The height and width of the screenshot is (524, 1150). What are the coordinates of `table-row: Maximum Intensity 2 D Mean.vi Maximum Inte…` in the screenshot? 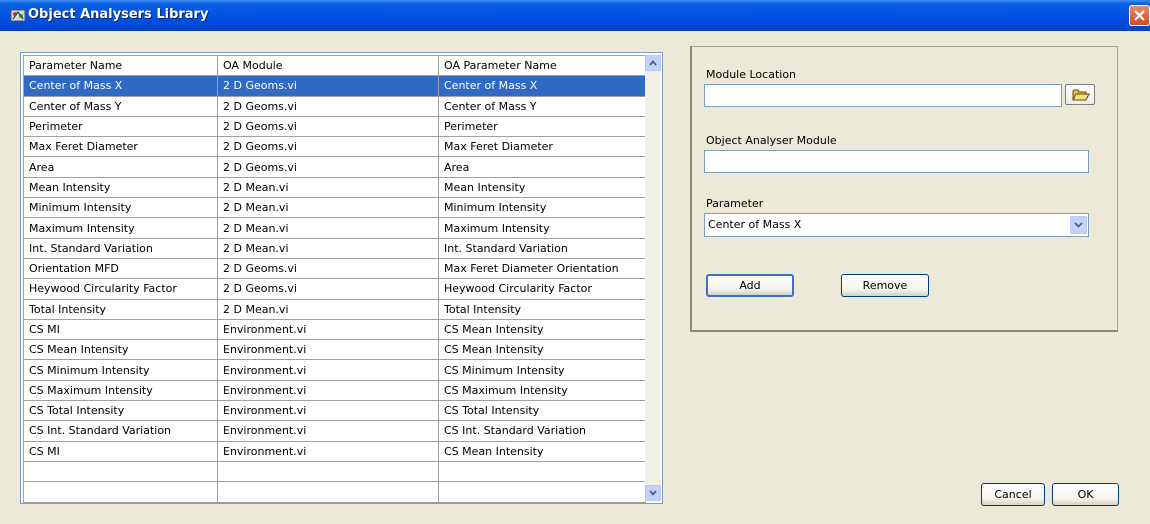 It's located at (334, 228).